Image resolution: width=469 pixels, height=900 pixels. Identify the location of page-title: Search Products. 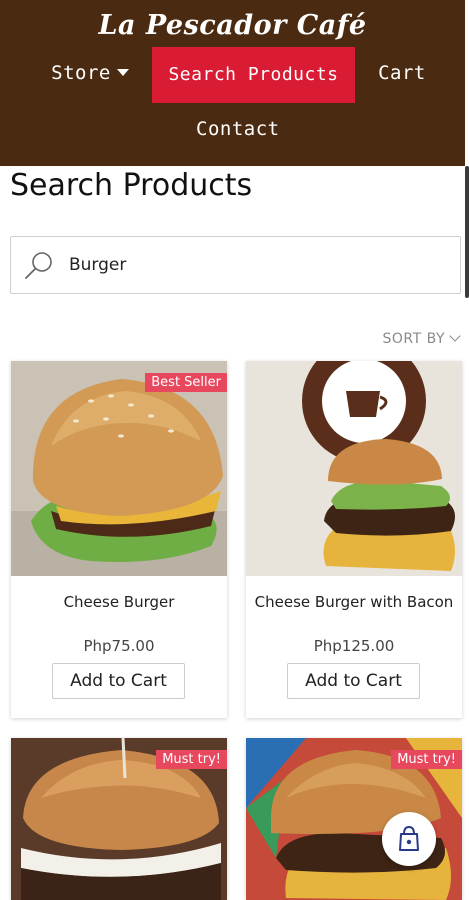
(131, 185).